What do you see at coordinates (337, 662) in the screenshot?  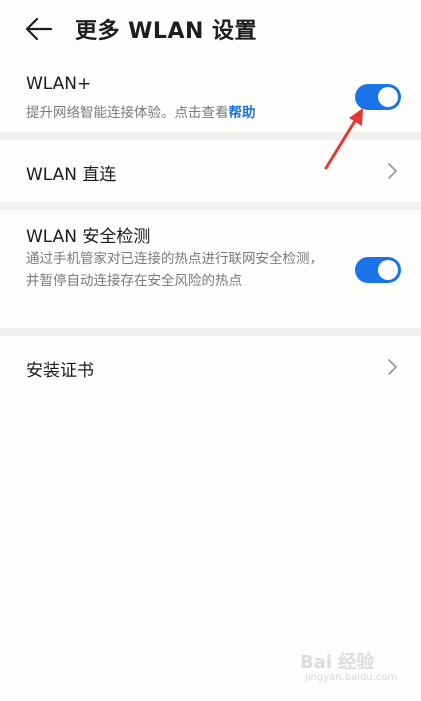 I see `watermark-logo: Bai 经验` at bounding box center [337, 662].